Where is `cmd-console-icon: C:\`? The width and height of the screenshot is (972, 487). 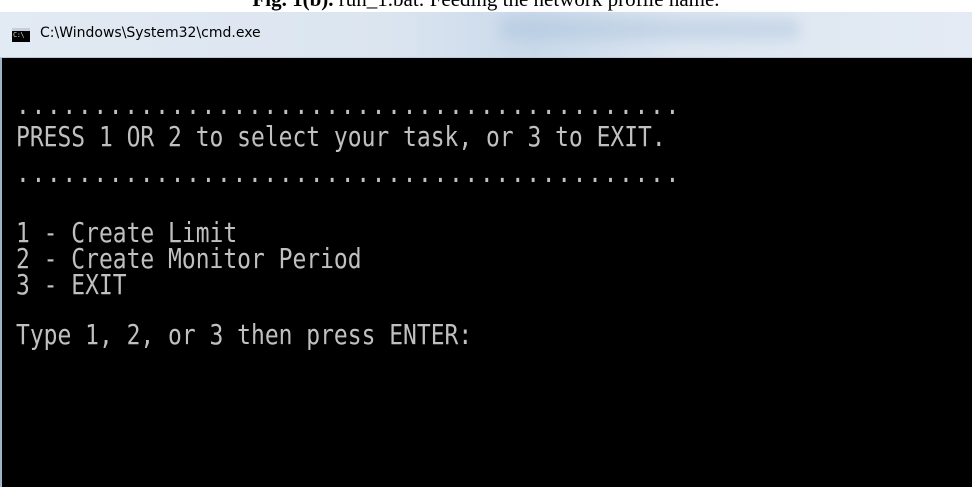 cmd-console-icon: C:\ is located at coordinates (21, 35).